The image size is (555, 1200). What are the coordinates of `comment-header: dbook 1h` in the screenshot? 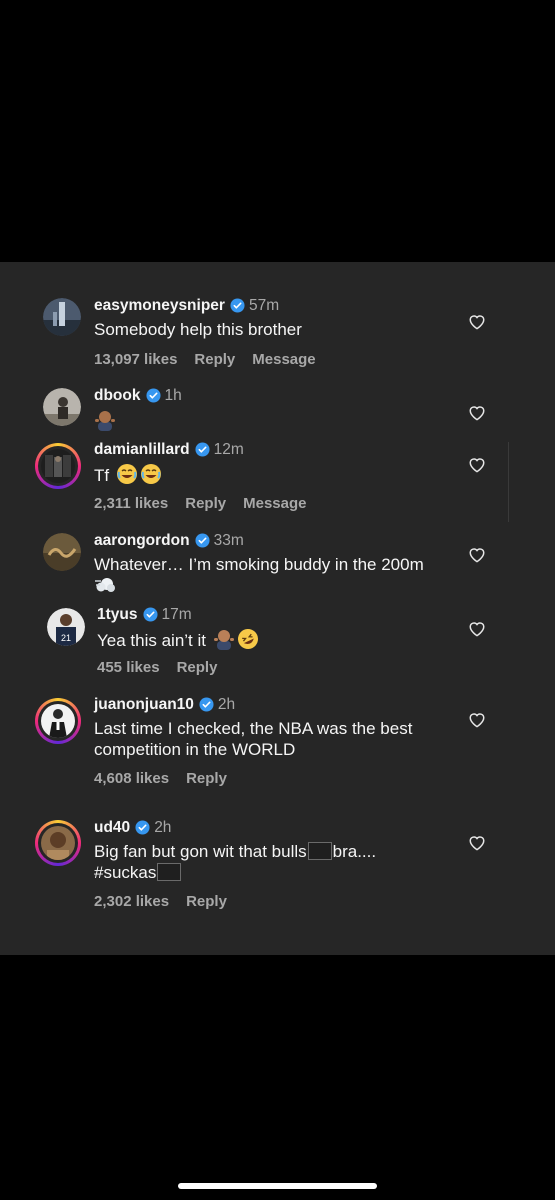 It's located at (138, 396).